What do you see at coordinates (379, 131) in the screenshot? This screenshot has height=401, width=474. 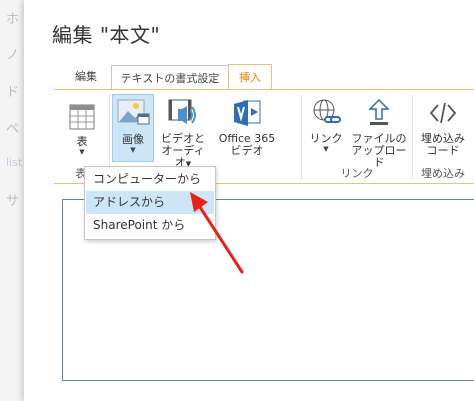 I see `upload-file-button: ファイルの アップロード` at bounding box center [379, 131].